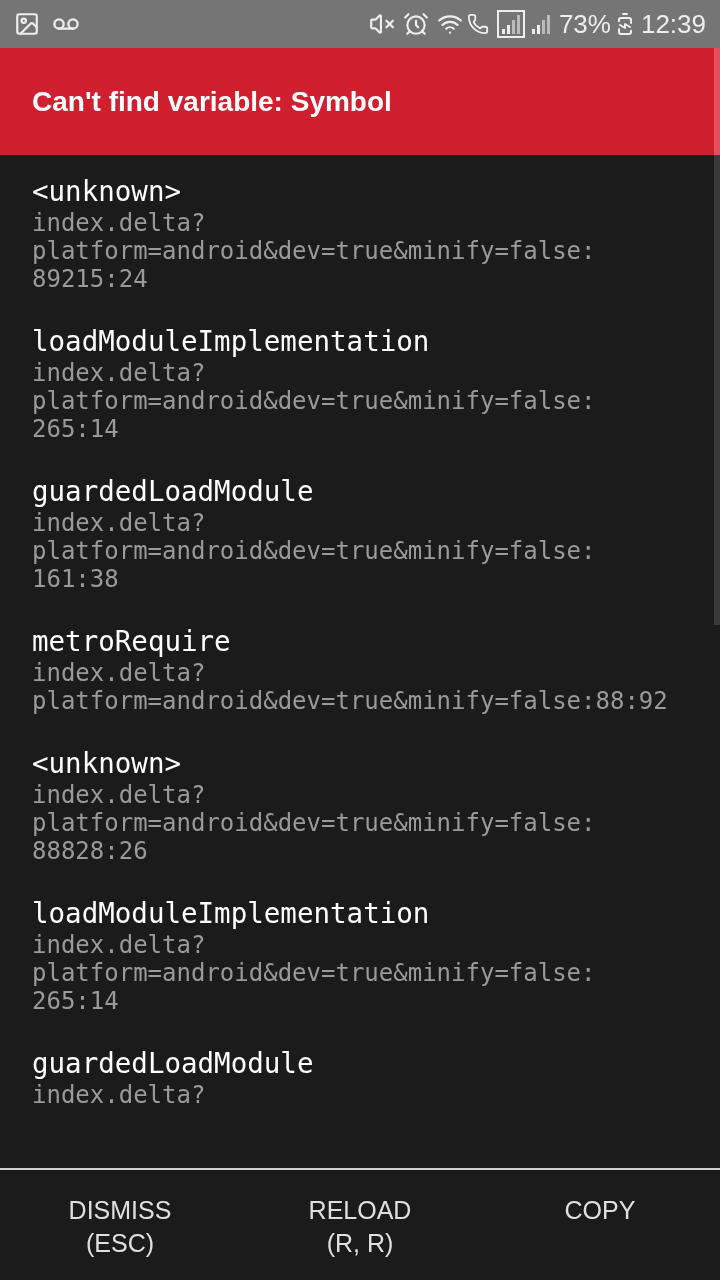 This screenshot has width=720, height=1280. What do you see at coordinates (477, 24) in the screenshot?
I see `call-icon` at bounding box center [477, 24].